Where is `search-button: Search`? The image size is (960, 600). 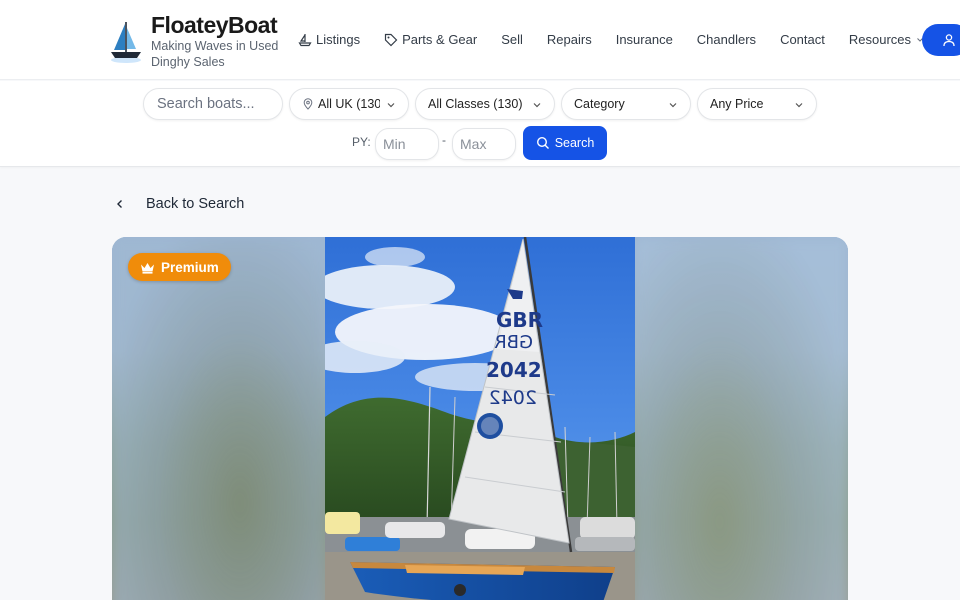 search-button: Search is located at coordinates (565, 143).